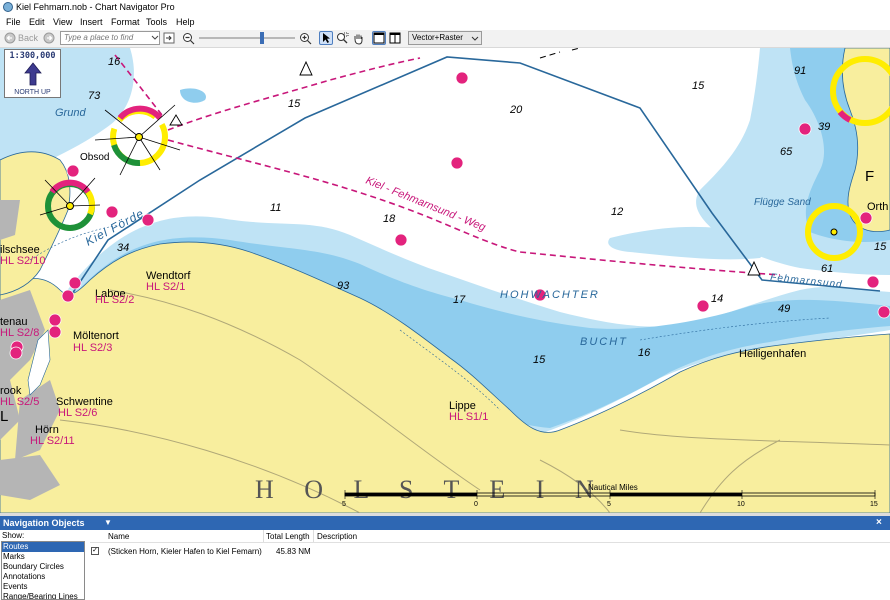  I want to click on zoom-slider, so click(247, 38).